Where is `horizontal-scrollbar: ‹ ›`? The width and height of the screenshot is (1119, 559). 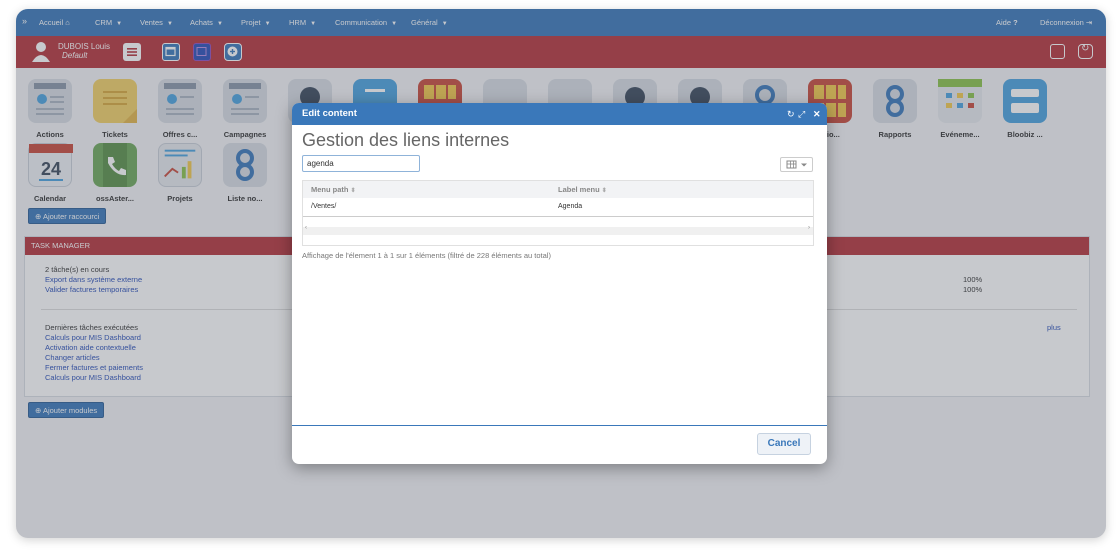
horizontal-scrollbar: ‹ › is located at coordinates (558, 230).